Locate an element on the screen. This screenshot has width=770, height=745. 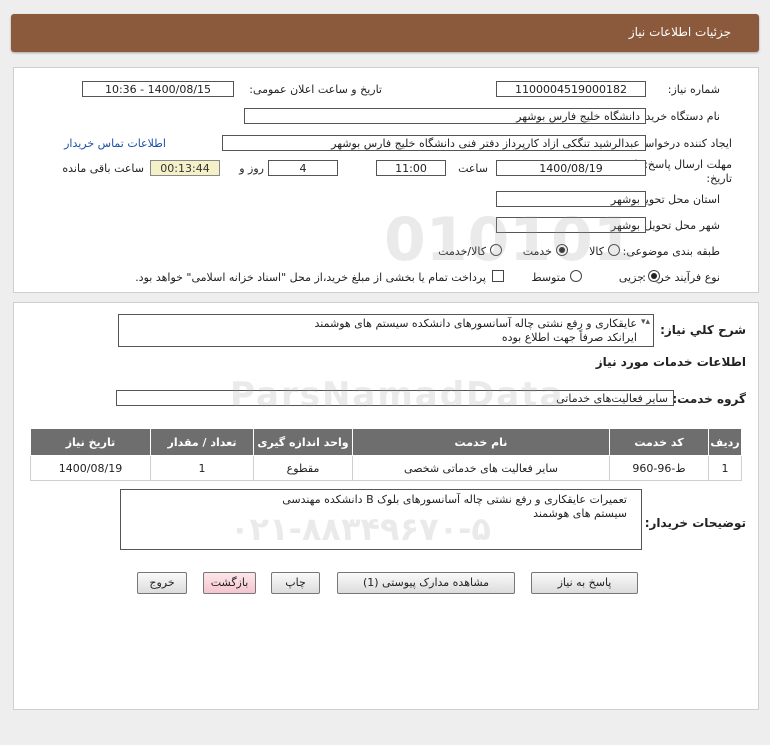
col-service-name: نام خدمت is located at coordinates (481, 442).